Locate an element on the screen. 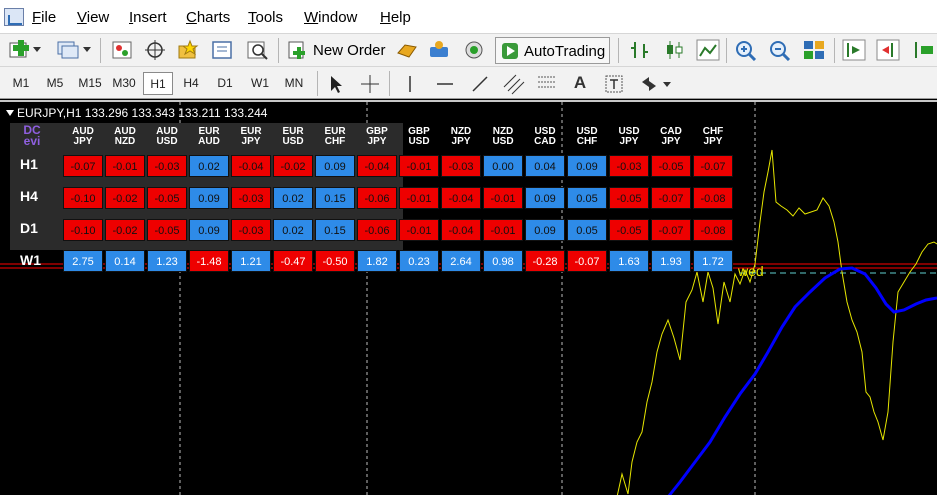 Image resolution: width=937 pixels, height=495 pixels. zoom-out-icon is located at coordinates (780, 50).